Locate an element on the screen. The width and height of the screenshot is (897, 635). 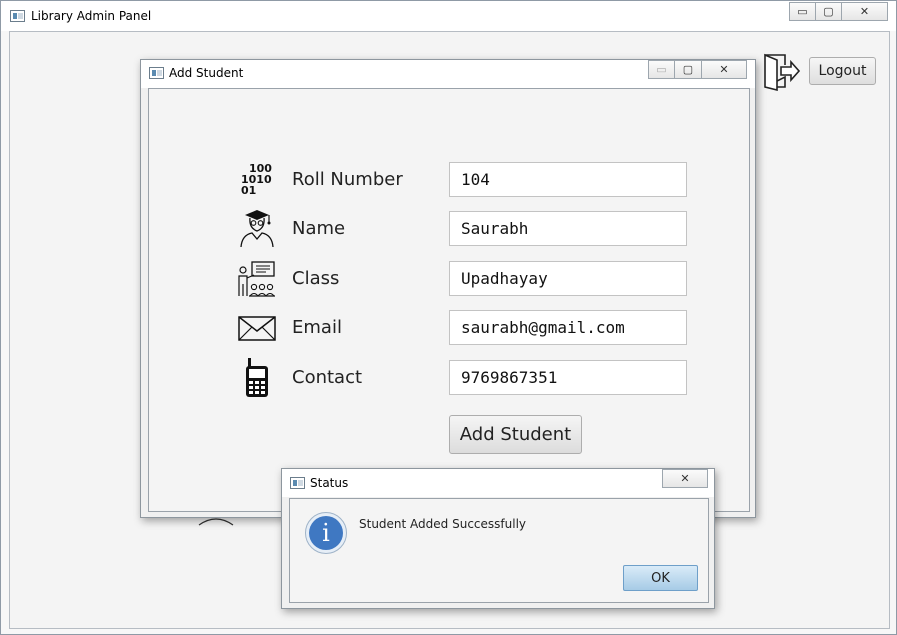
contact-input: 9769867351 is located at coordinates (568, 377).